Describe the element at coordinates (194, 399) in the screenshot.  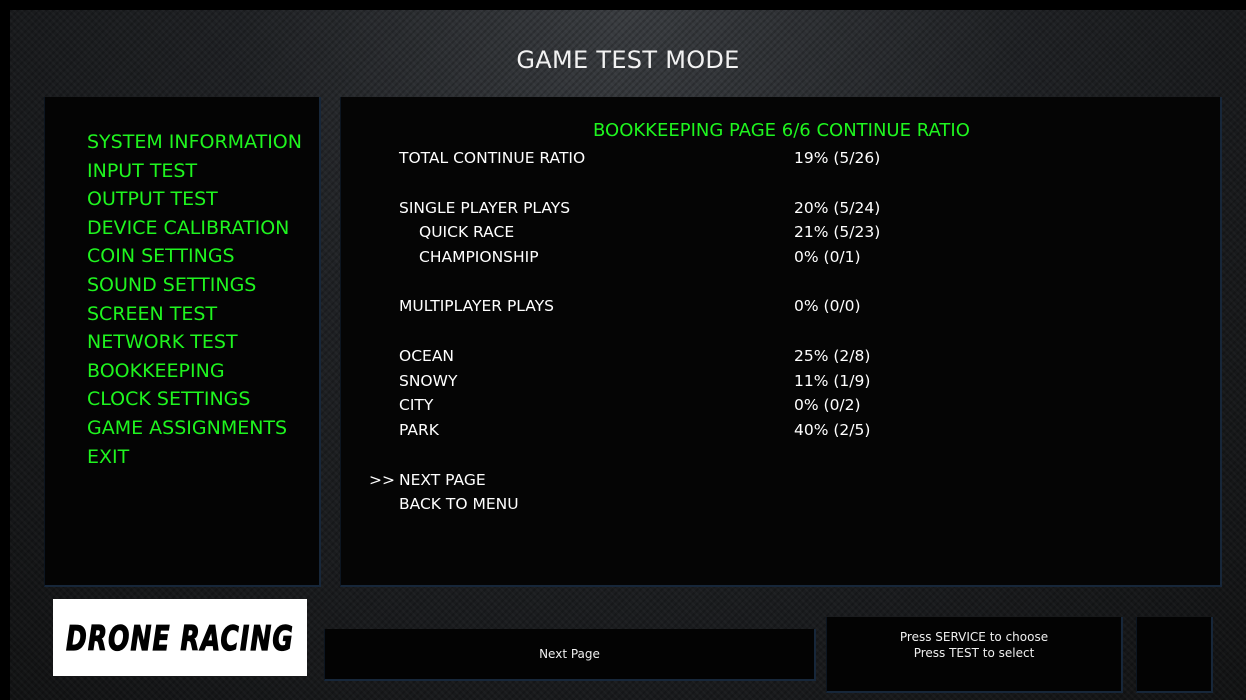
I see `menu-item-clock-settings: CLOCK SETTINGS` at that location.